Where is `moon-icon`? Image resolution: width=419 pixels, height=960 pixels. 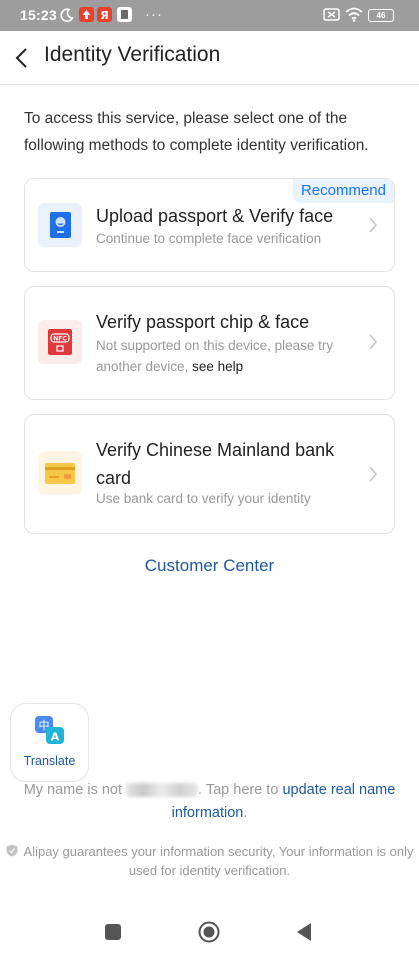 moon-icon is located at coordinates (67, 15).